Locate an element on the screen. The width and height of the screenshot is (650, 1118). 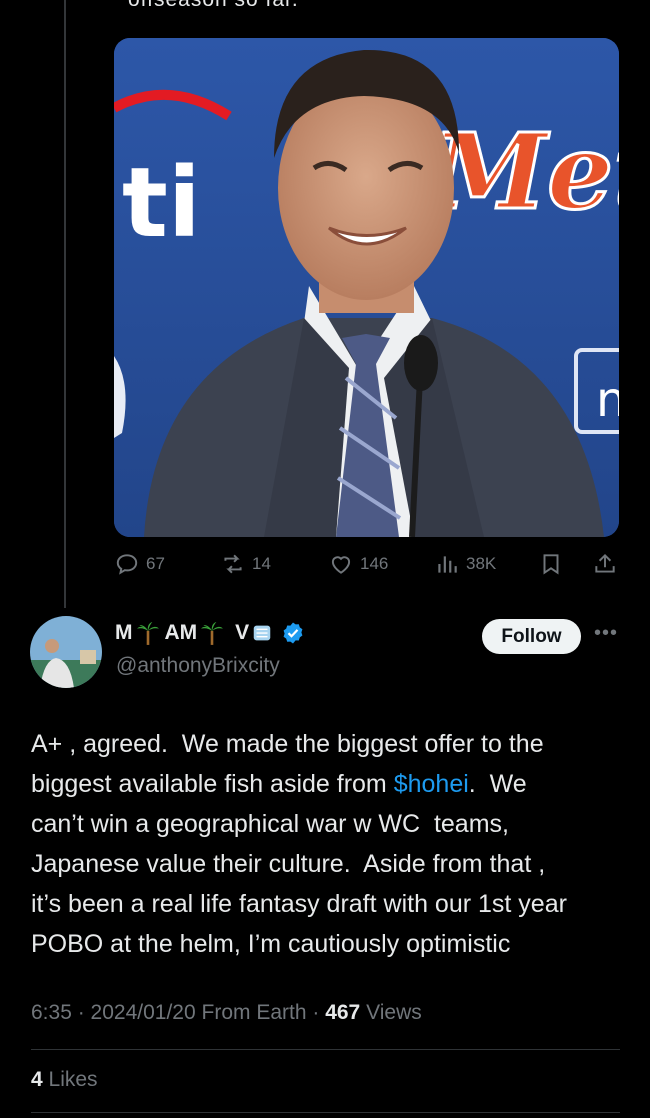
more-options-icon: ••• is located at coordinates (606, 633).